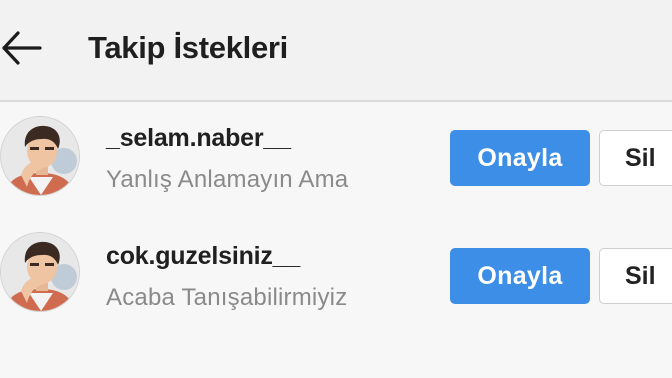 The image size is (672, 378). What do you see at coordinates (23, 48) in the screenshot?
I see `arrow-left-icon` at bounding box center [23, 48].